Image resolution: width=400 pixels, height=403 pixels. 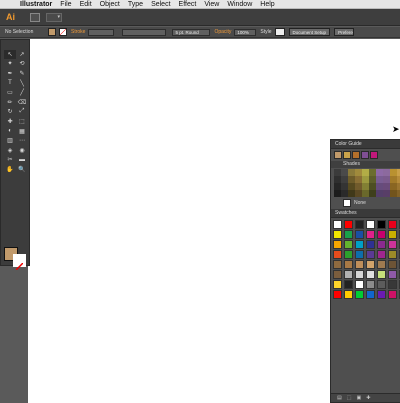 I want to click on fill-swatch, so click(x=52, y=32).